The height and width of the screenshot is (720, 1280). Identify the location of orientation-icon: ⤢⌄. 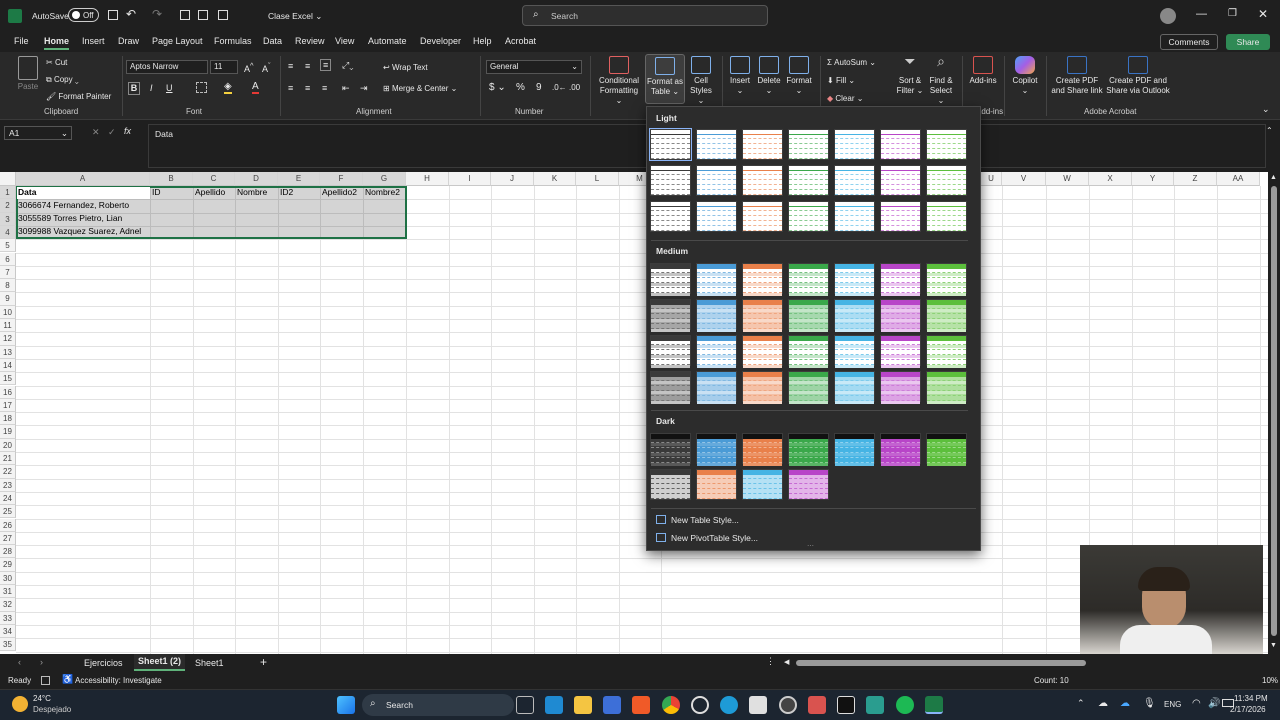
(347, 65).